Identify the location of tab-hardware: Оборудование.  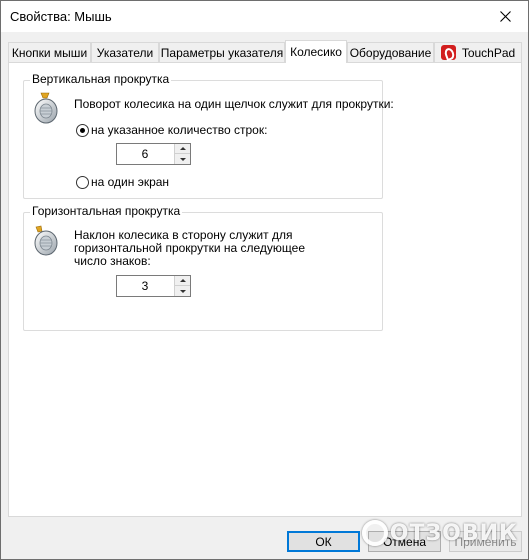
(390, 52).